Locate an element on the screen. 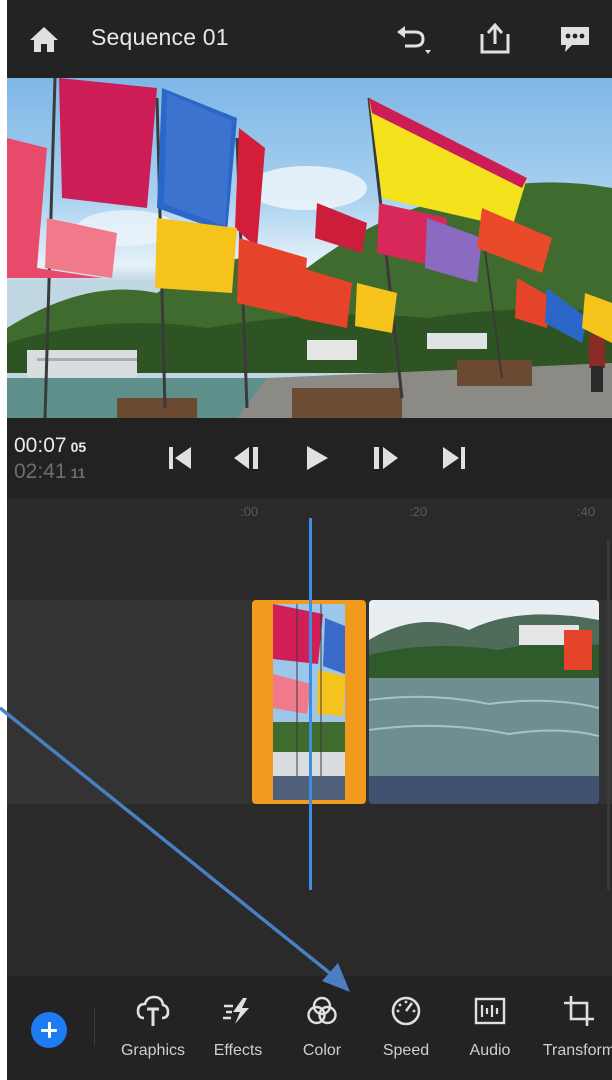 The image size is (612, 1080). speed-icon is located at coordinates (406, 1011).